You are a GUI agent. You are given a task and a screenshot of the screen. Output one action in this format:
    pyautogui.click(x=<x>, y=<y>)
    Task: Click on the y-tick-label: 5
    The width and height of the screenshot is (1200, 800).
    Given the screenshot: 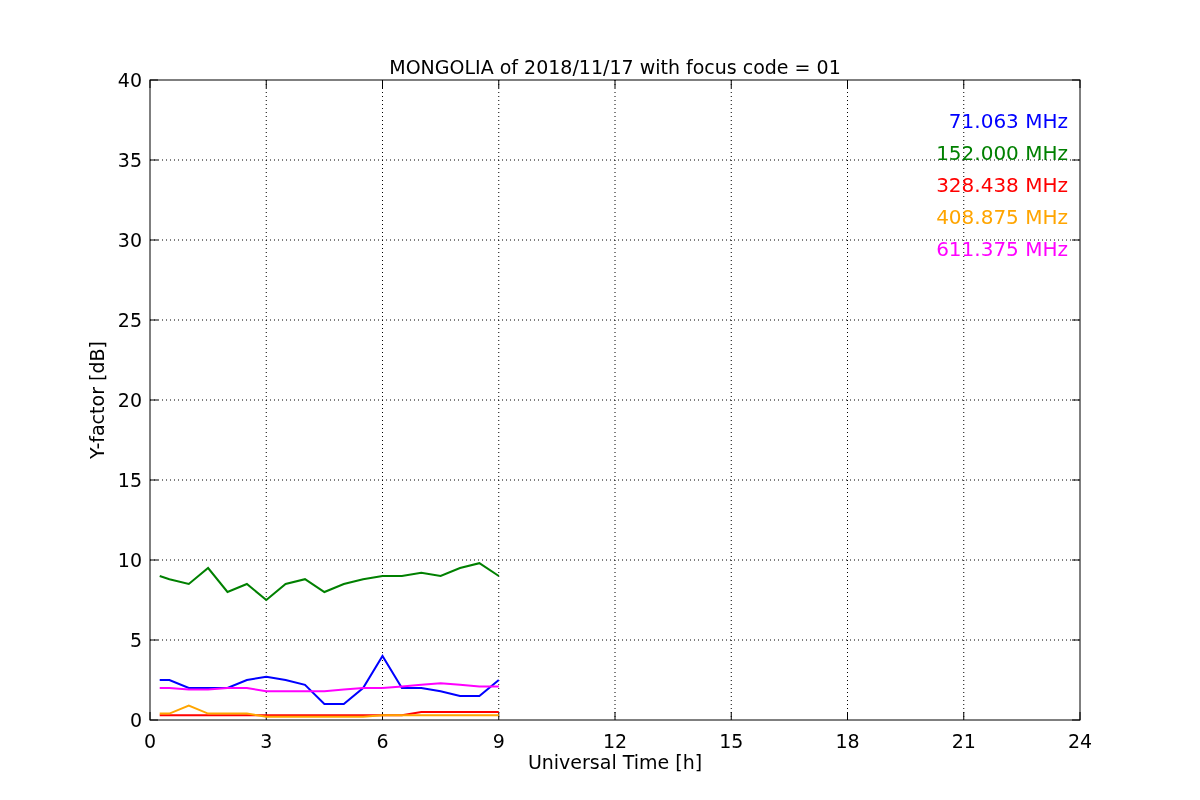 What is the action you would take?
    pyautogui.click(x=135, y=640)
    